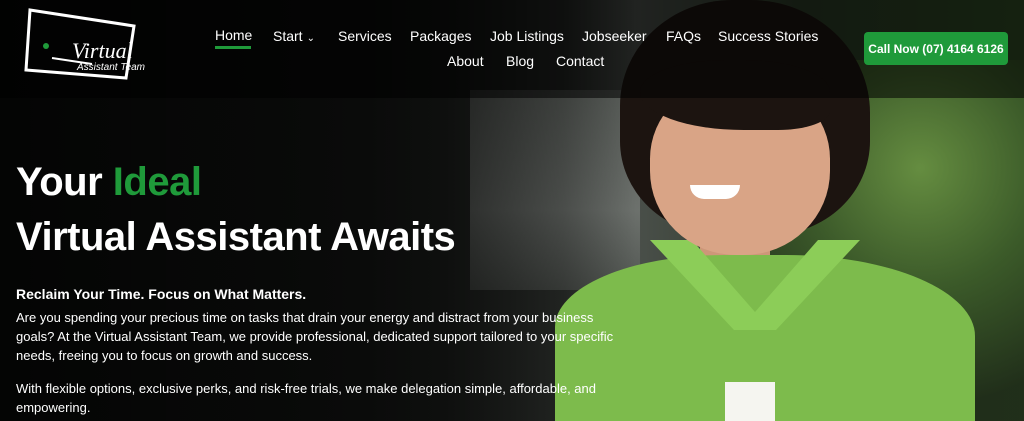 The width and height of the screenshot is (1024, 421). What do you see at coordinates (365, 36) in the screenshot?
I see `nav-services: Services` at bounding box center [365, 36].